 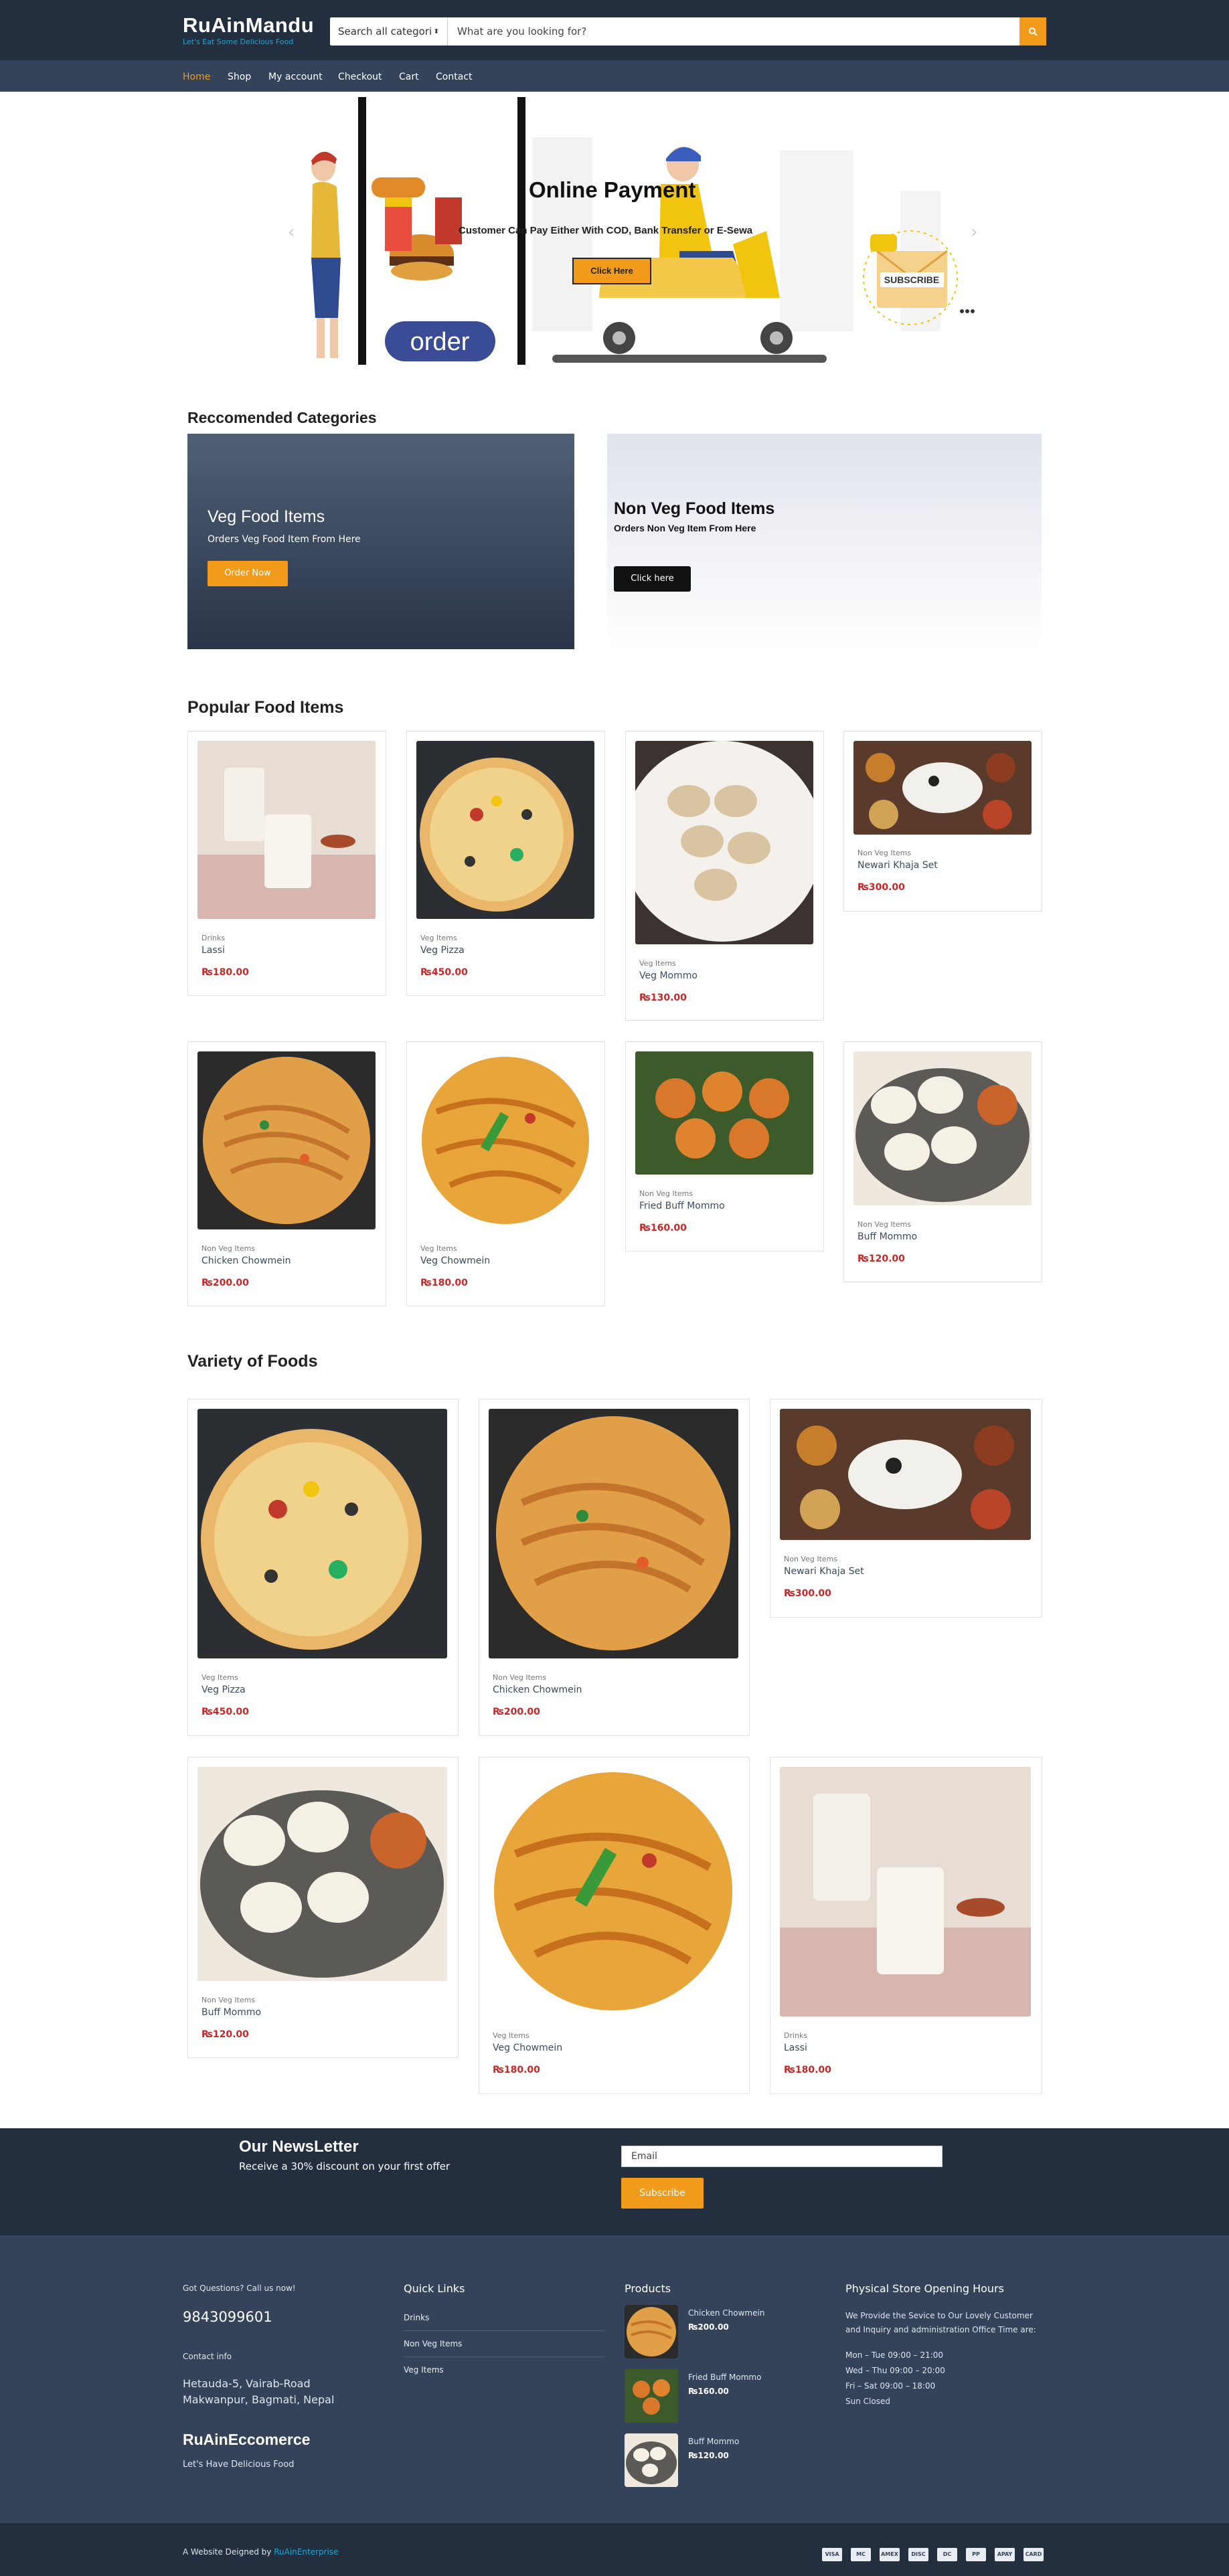 What do you see at coordinates (651, 2460) in the screenshot?
I see `footer-product-image-buff-mommo` at bounding box center [651, 2460].